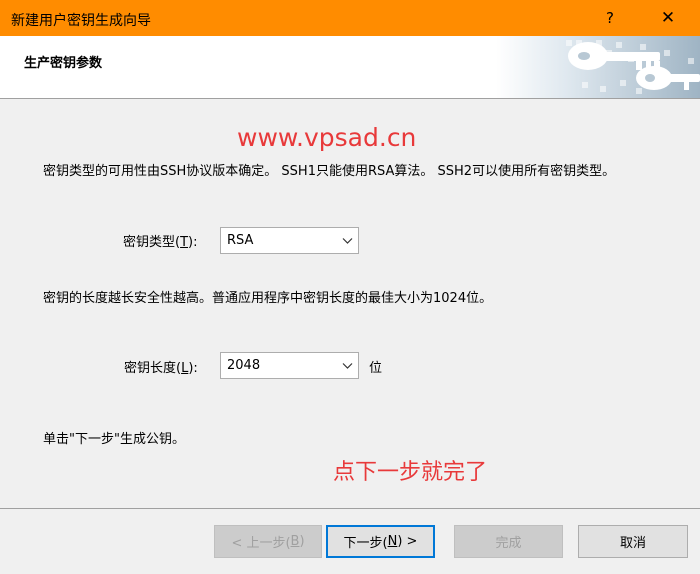  Describe the element at coordinates (153, 368) in the screenshot. I see `key-length-label-prefix: 密钥长度(` at that location.